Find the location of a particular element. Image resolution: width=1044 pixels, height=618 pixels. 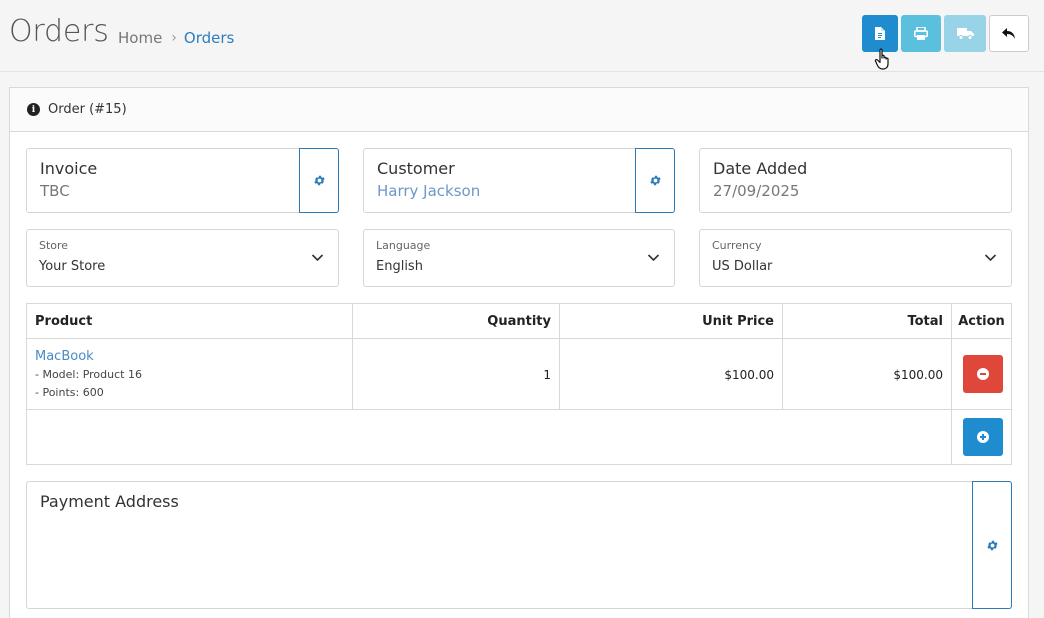

store-select-label: Store is located at coordinates (54, 245).